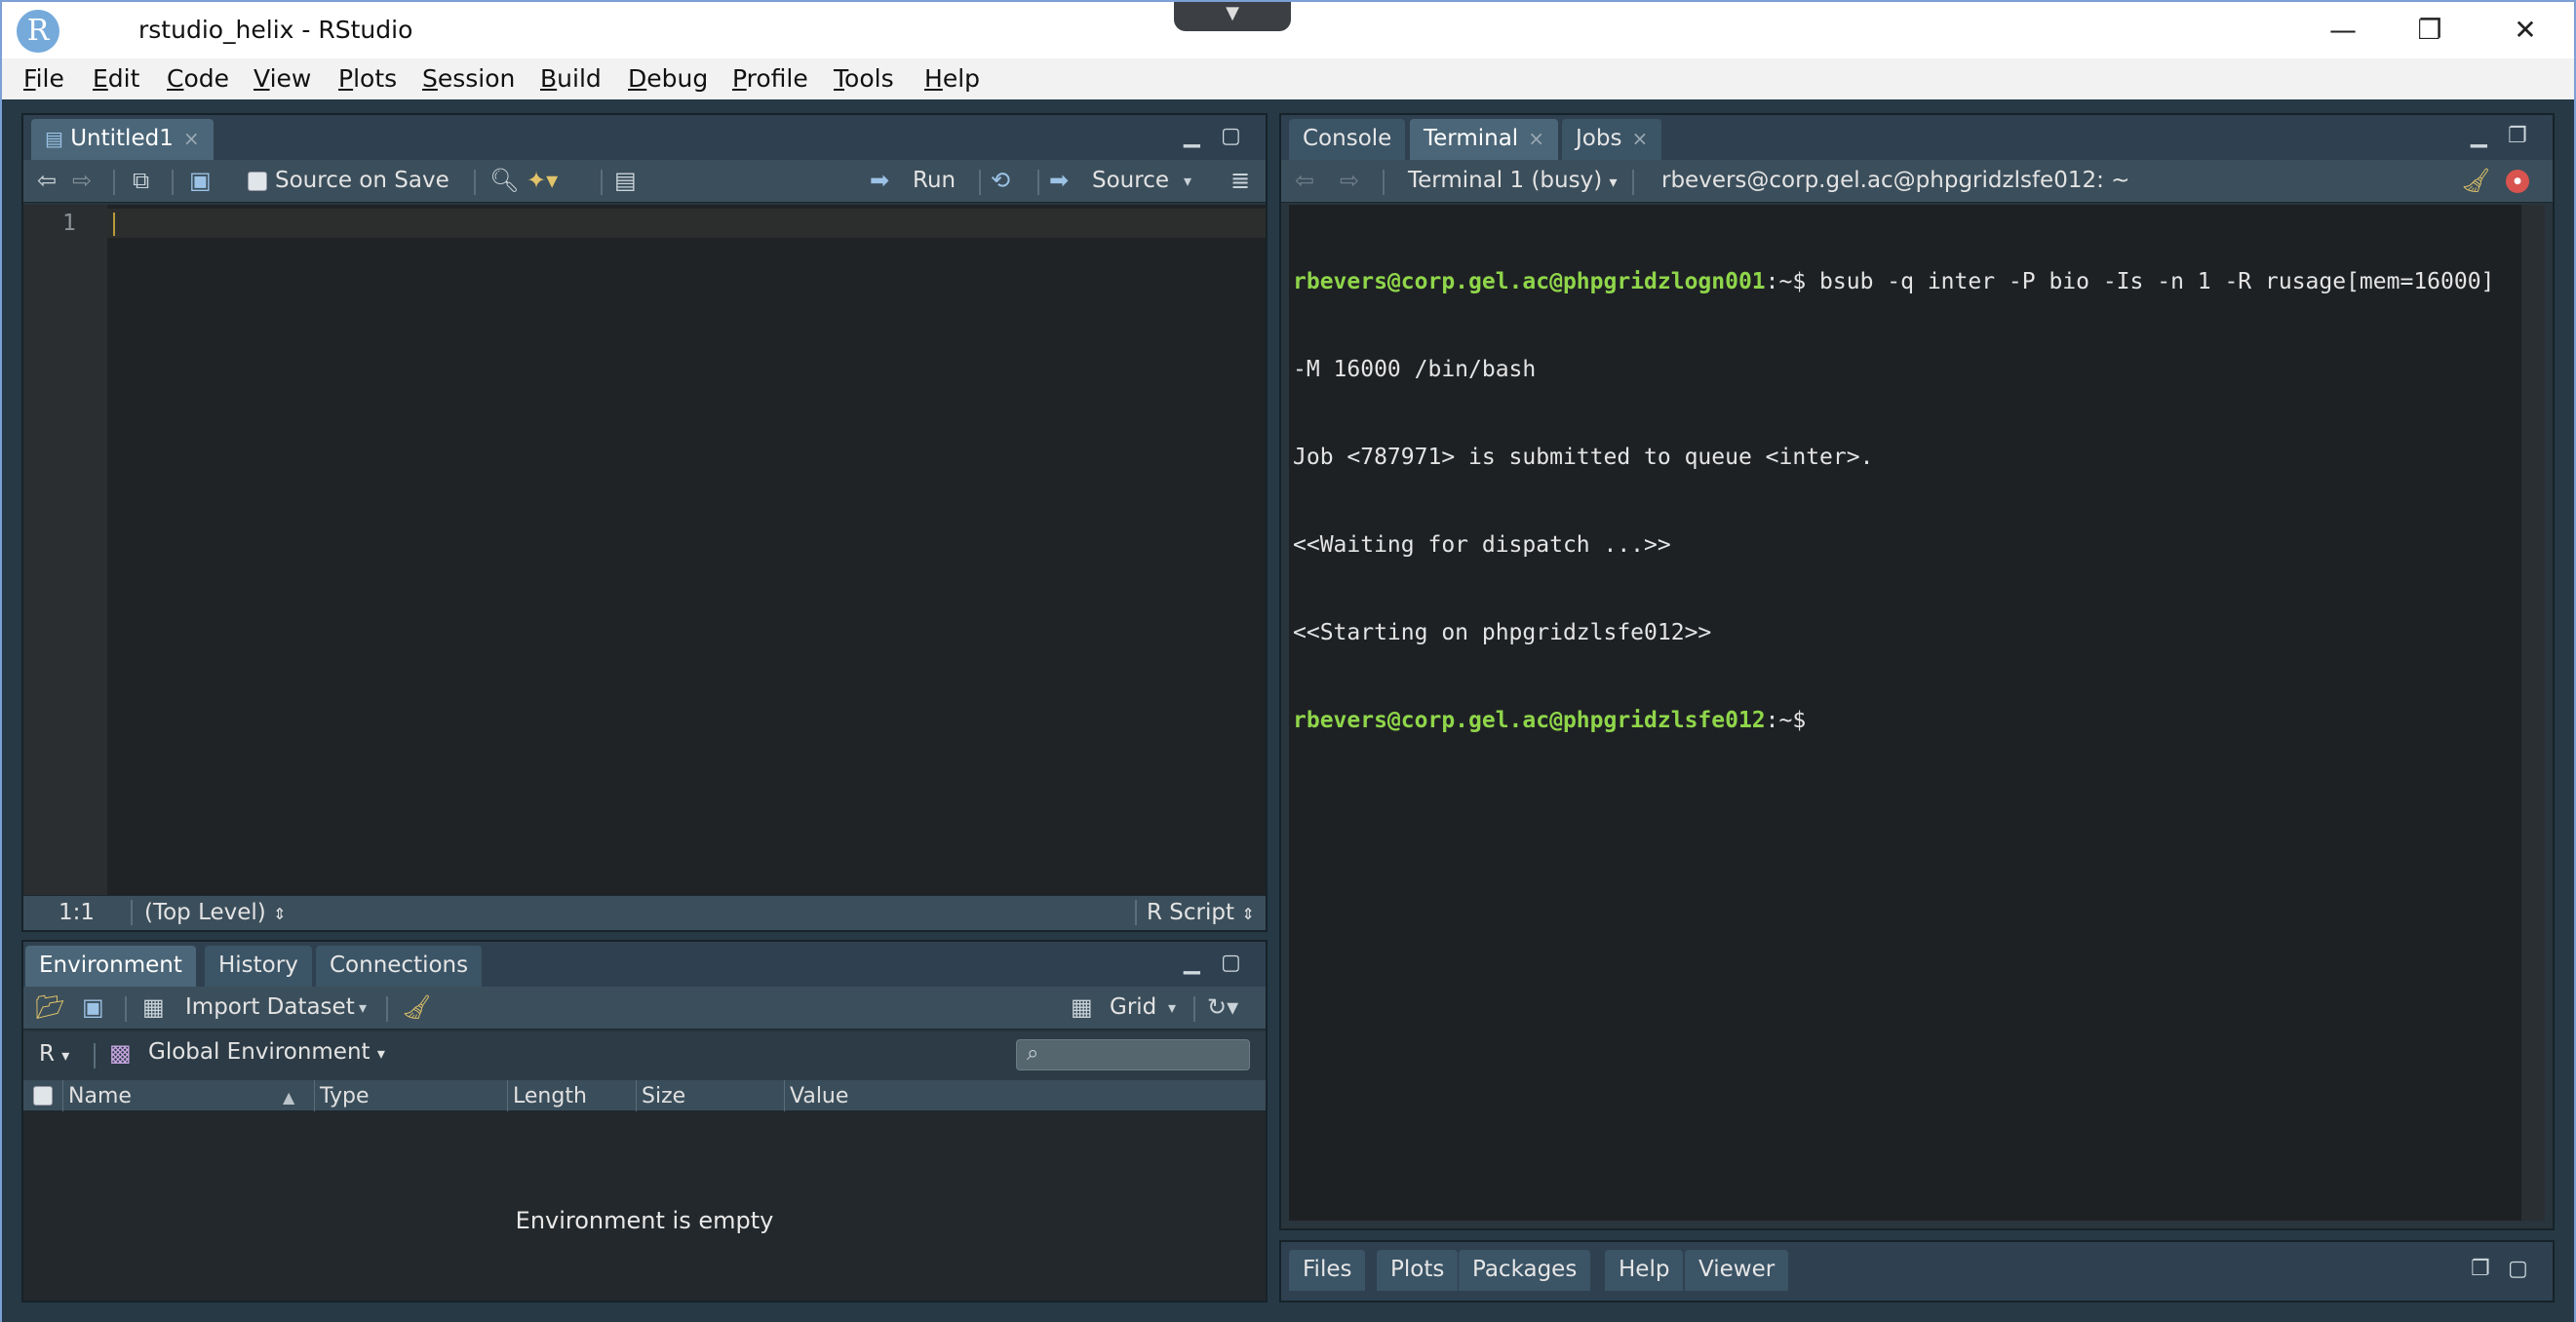 The height and width of the screenshot is (1322, 2576). I want to click on chevron-down-icon: ▼, so click(1232, 16).